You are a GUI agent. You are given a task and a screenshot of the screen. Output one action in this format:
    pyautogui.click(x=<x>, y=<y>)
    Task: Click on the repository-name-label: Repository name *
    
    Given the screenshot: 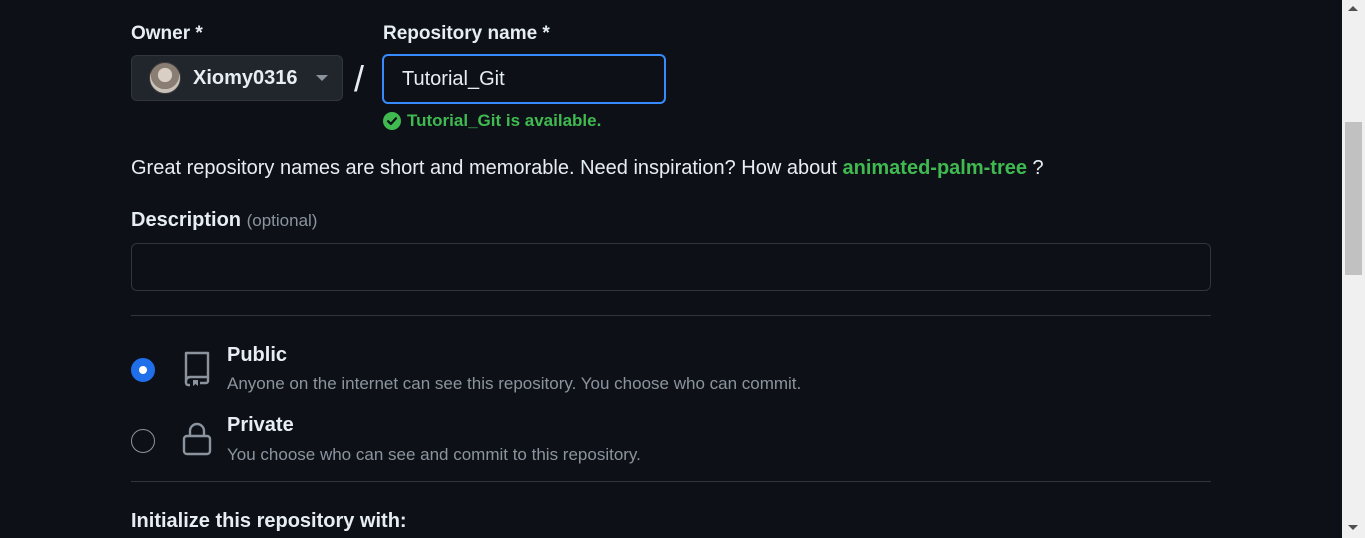 What is the action you would take?
    pyautogui.click(x=466, y=33)
    